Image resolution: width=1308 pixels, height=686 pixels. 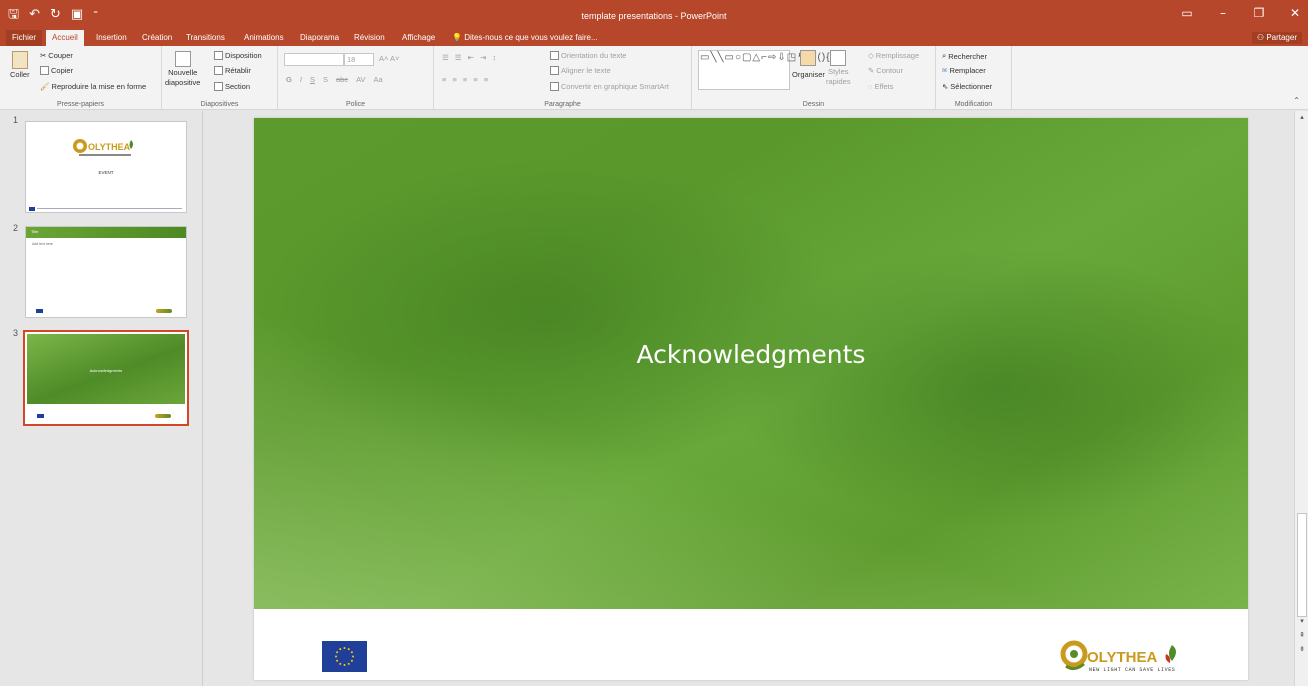 What do you see at coordinates (24, 38) in the screenshot?
I see `tab-file: Fichier` at bounding box center [24, 38].